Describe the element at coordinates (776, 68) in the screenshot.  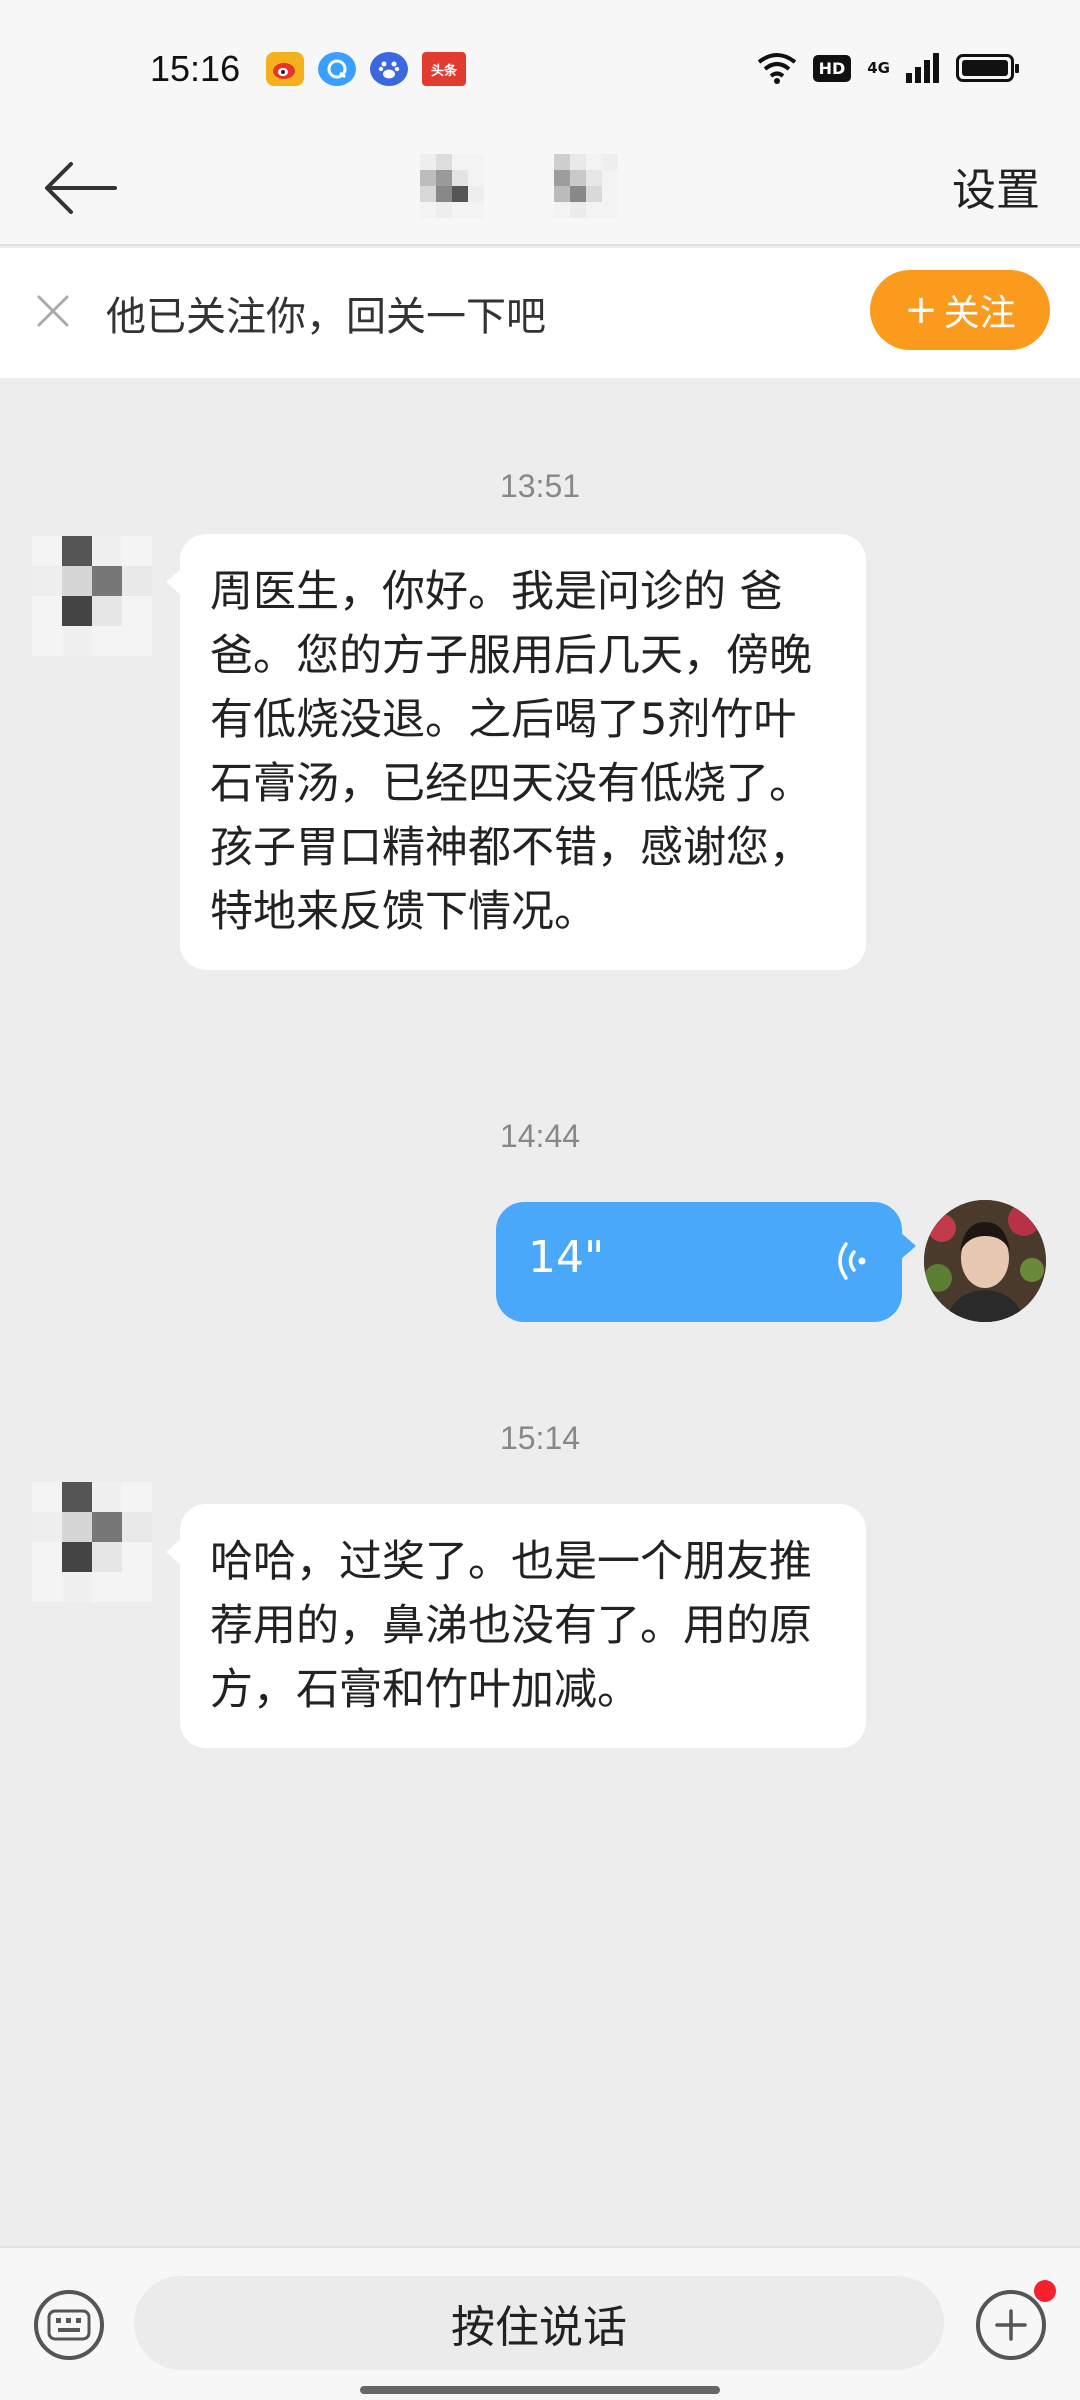
I see `wifi-icon` at that location.